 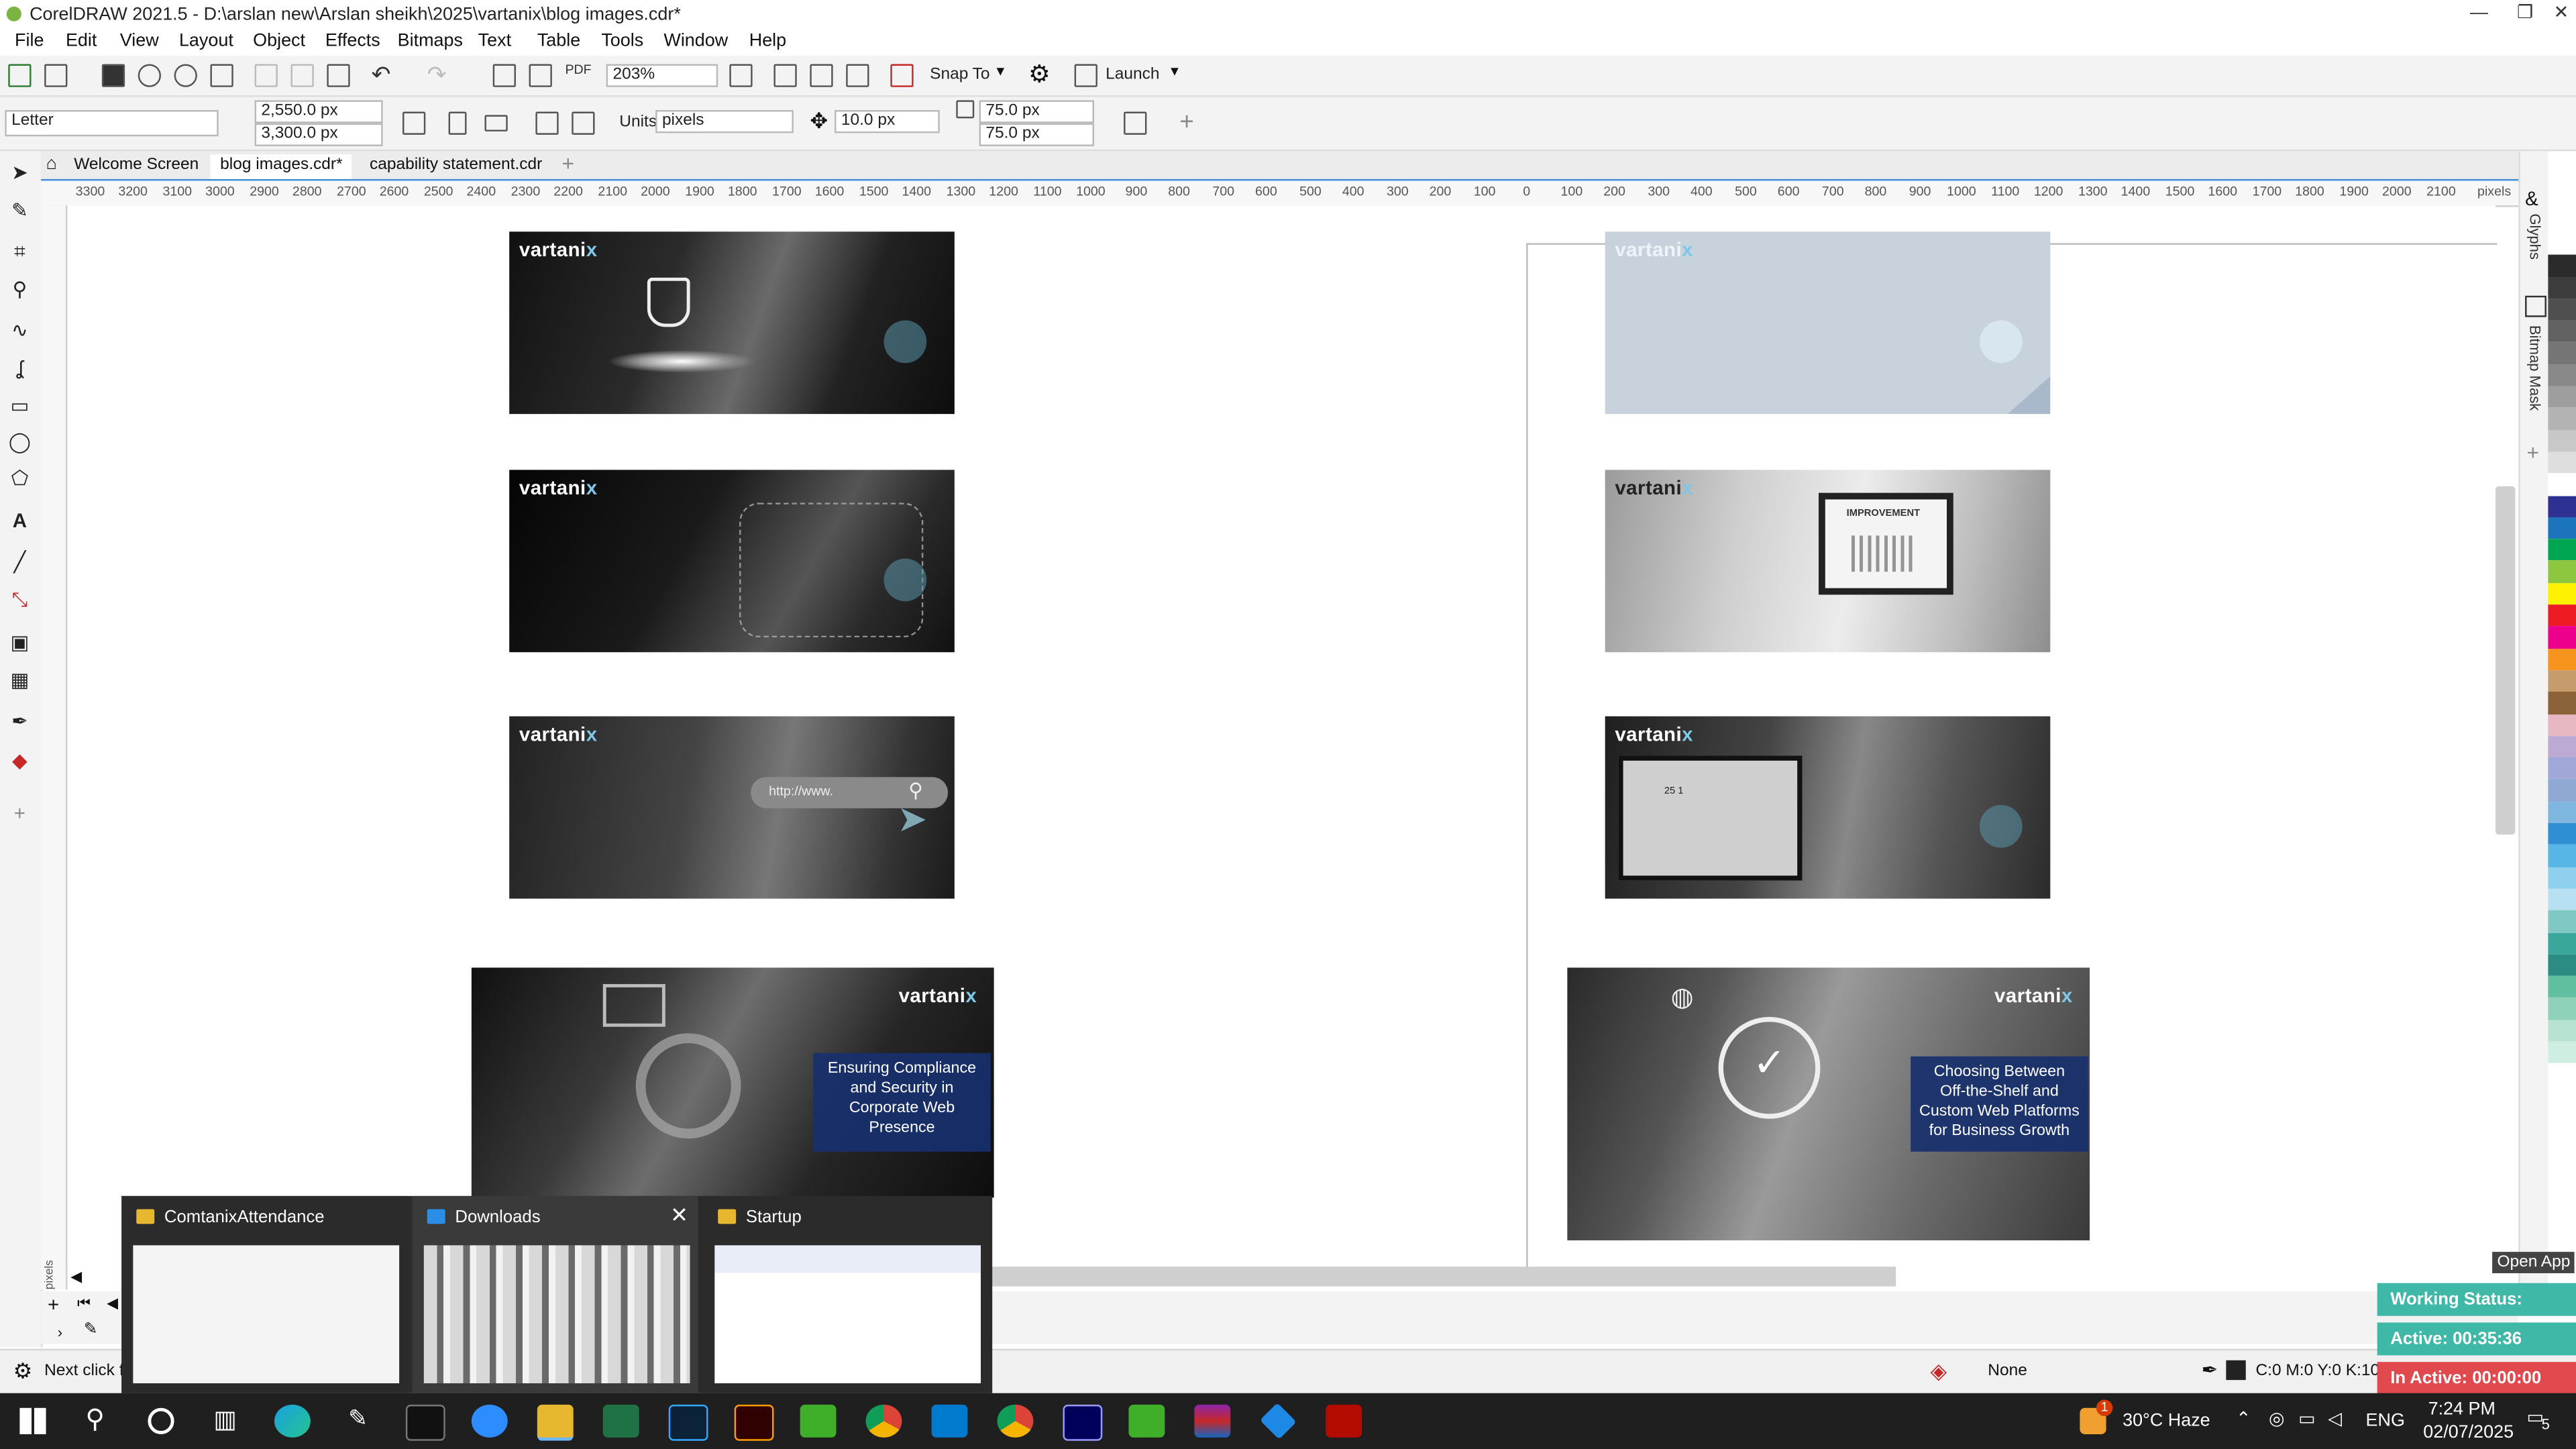 I want to click on current-page-icon, so click(x=583, y=123).